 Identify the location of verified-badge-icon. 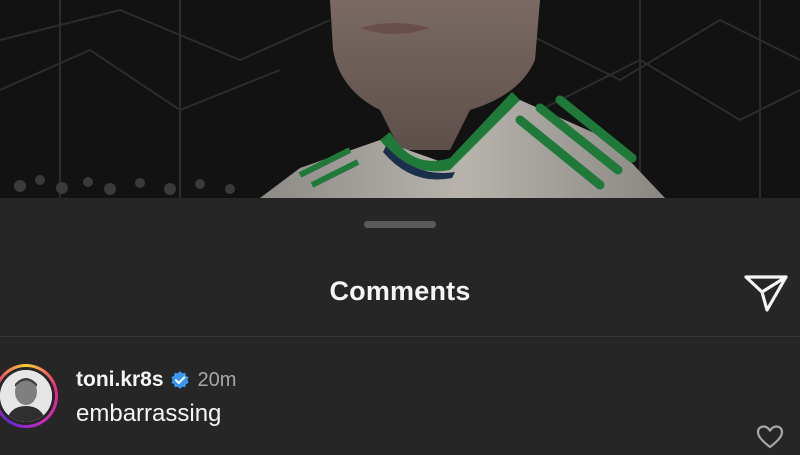
(180, 380).